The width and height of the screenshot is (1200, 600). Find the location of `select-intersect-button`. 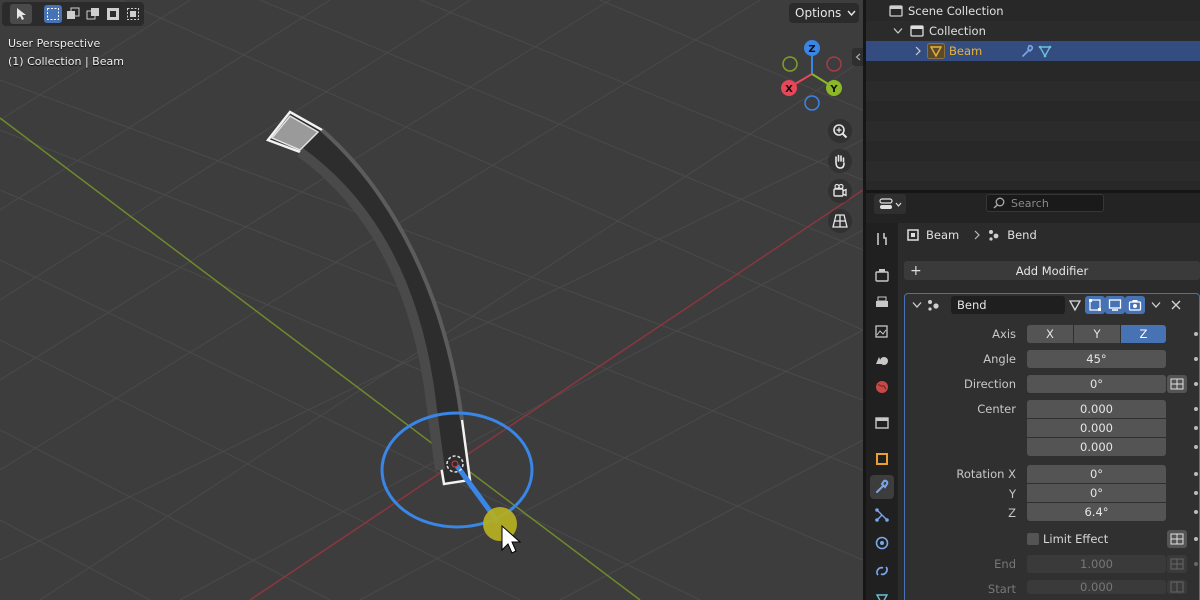

select-intersect-button is located at coordinates (133, 14).